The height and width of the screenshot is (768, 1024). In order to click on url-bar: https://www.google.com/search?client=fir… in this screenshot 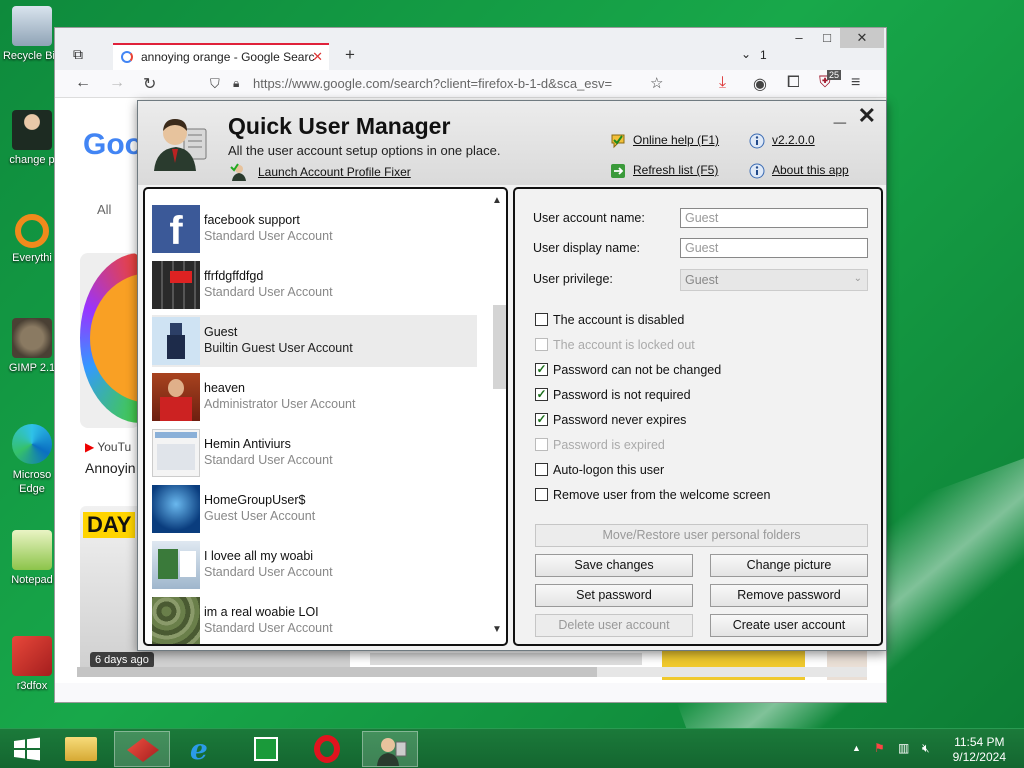, I will do `click(473, 84)`.